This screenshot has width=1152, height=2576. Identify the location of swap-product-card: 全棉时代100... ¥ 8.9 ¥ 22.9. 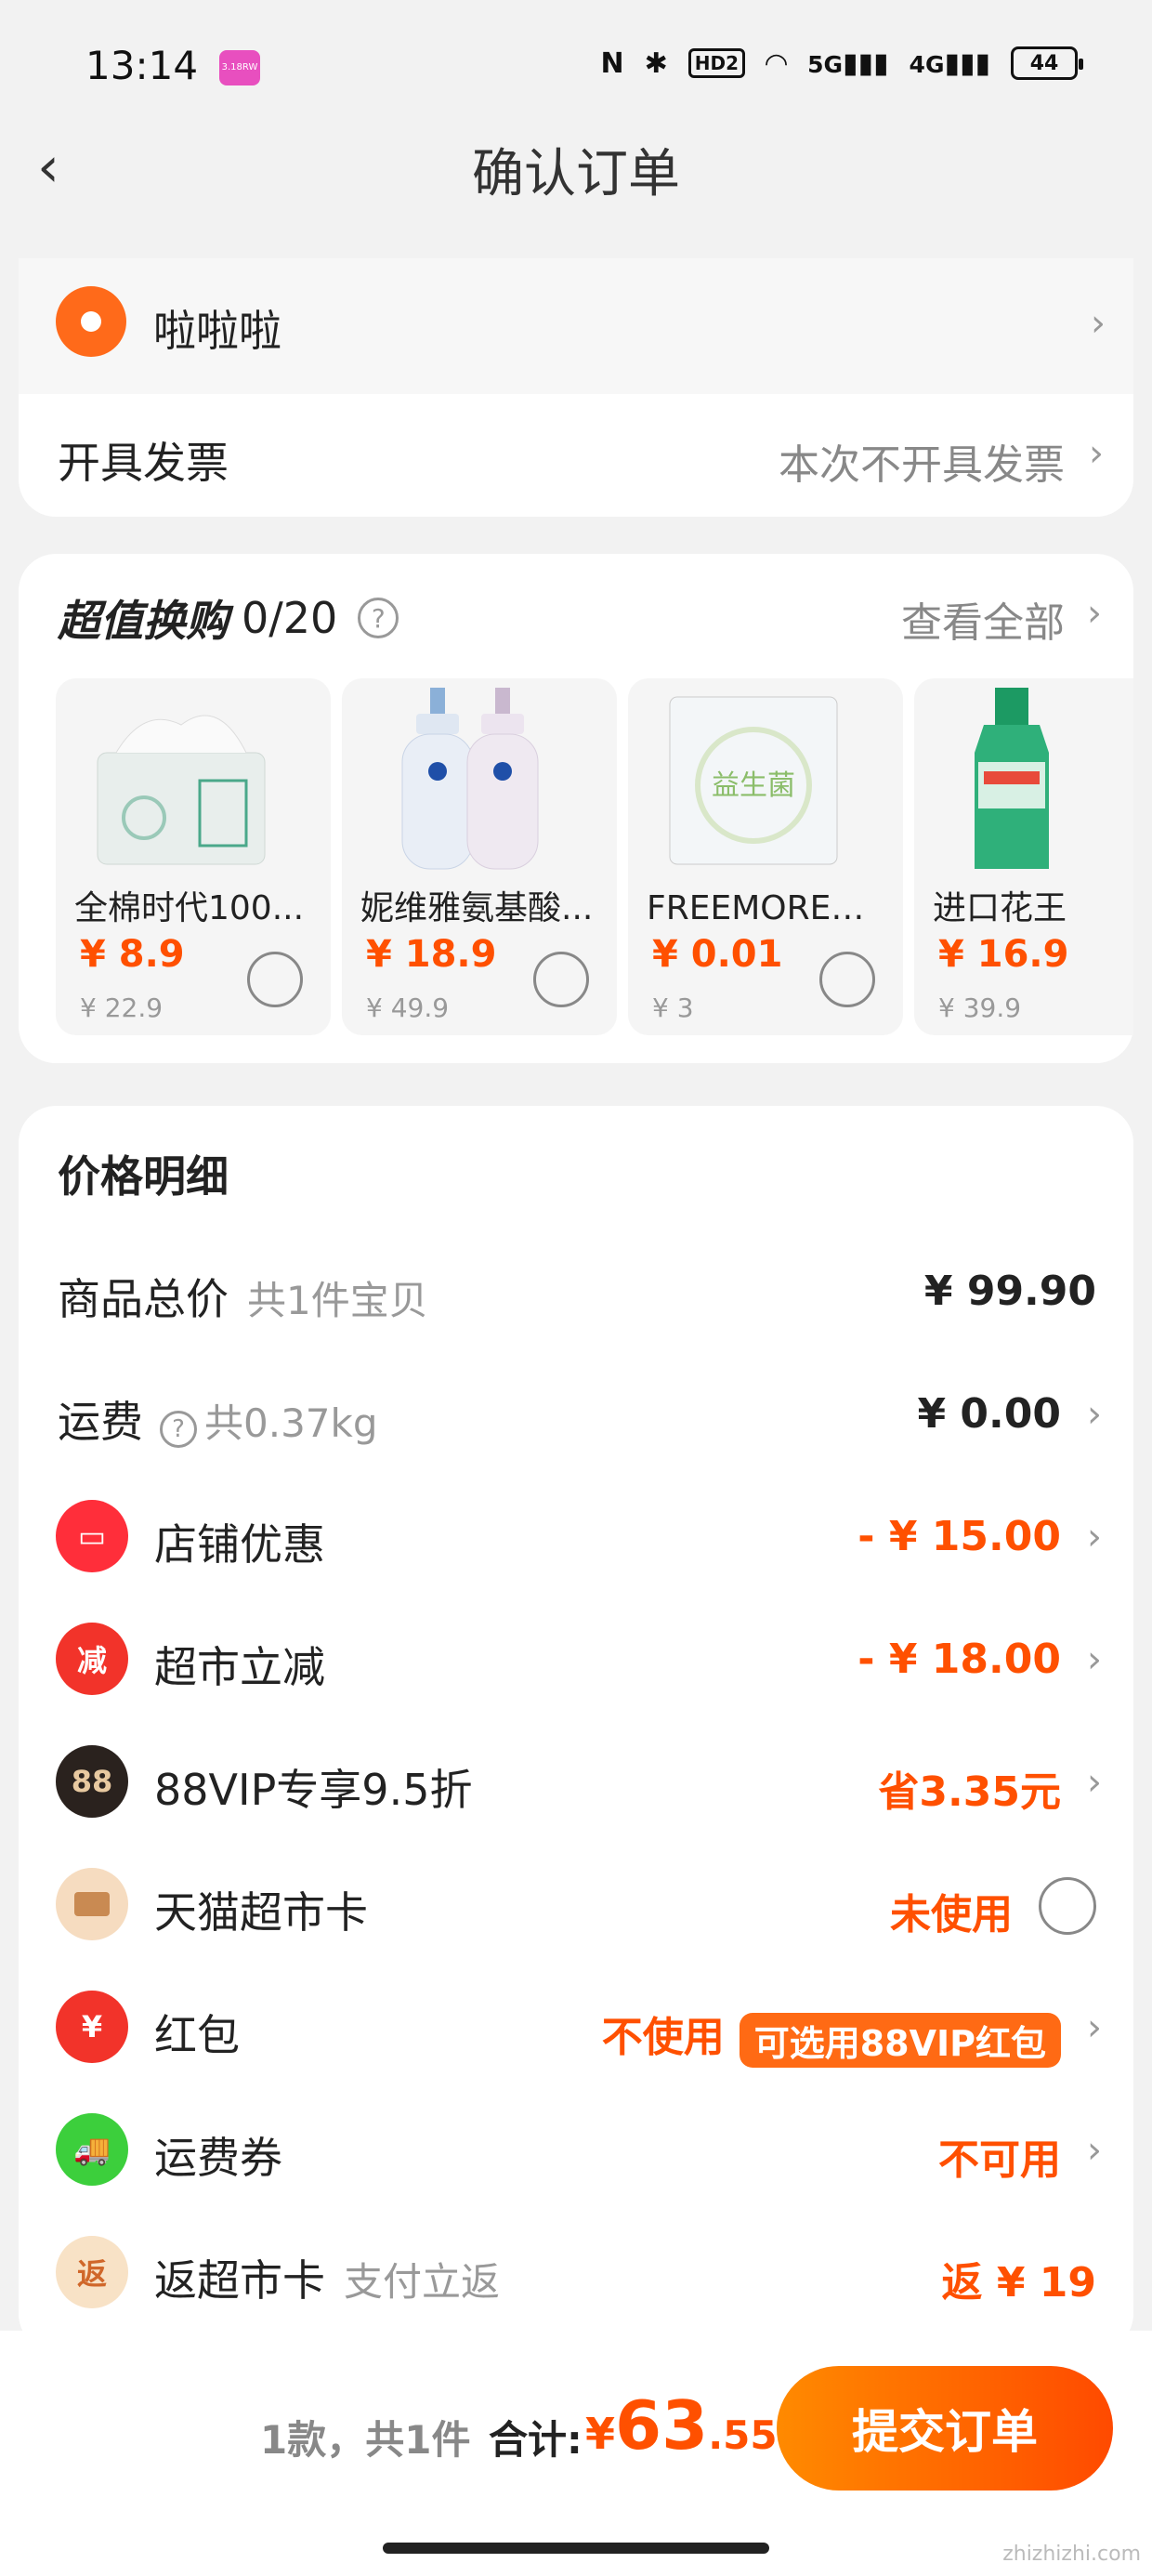
(193, 856).